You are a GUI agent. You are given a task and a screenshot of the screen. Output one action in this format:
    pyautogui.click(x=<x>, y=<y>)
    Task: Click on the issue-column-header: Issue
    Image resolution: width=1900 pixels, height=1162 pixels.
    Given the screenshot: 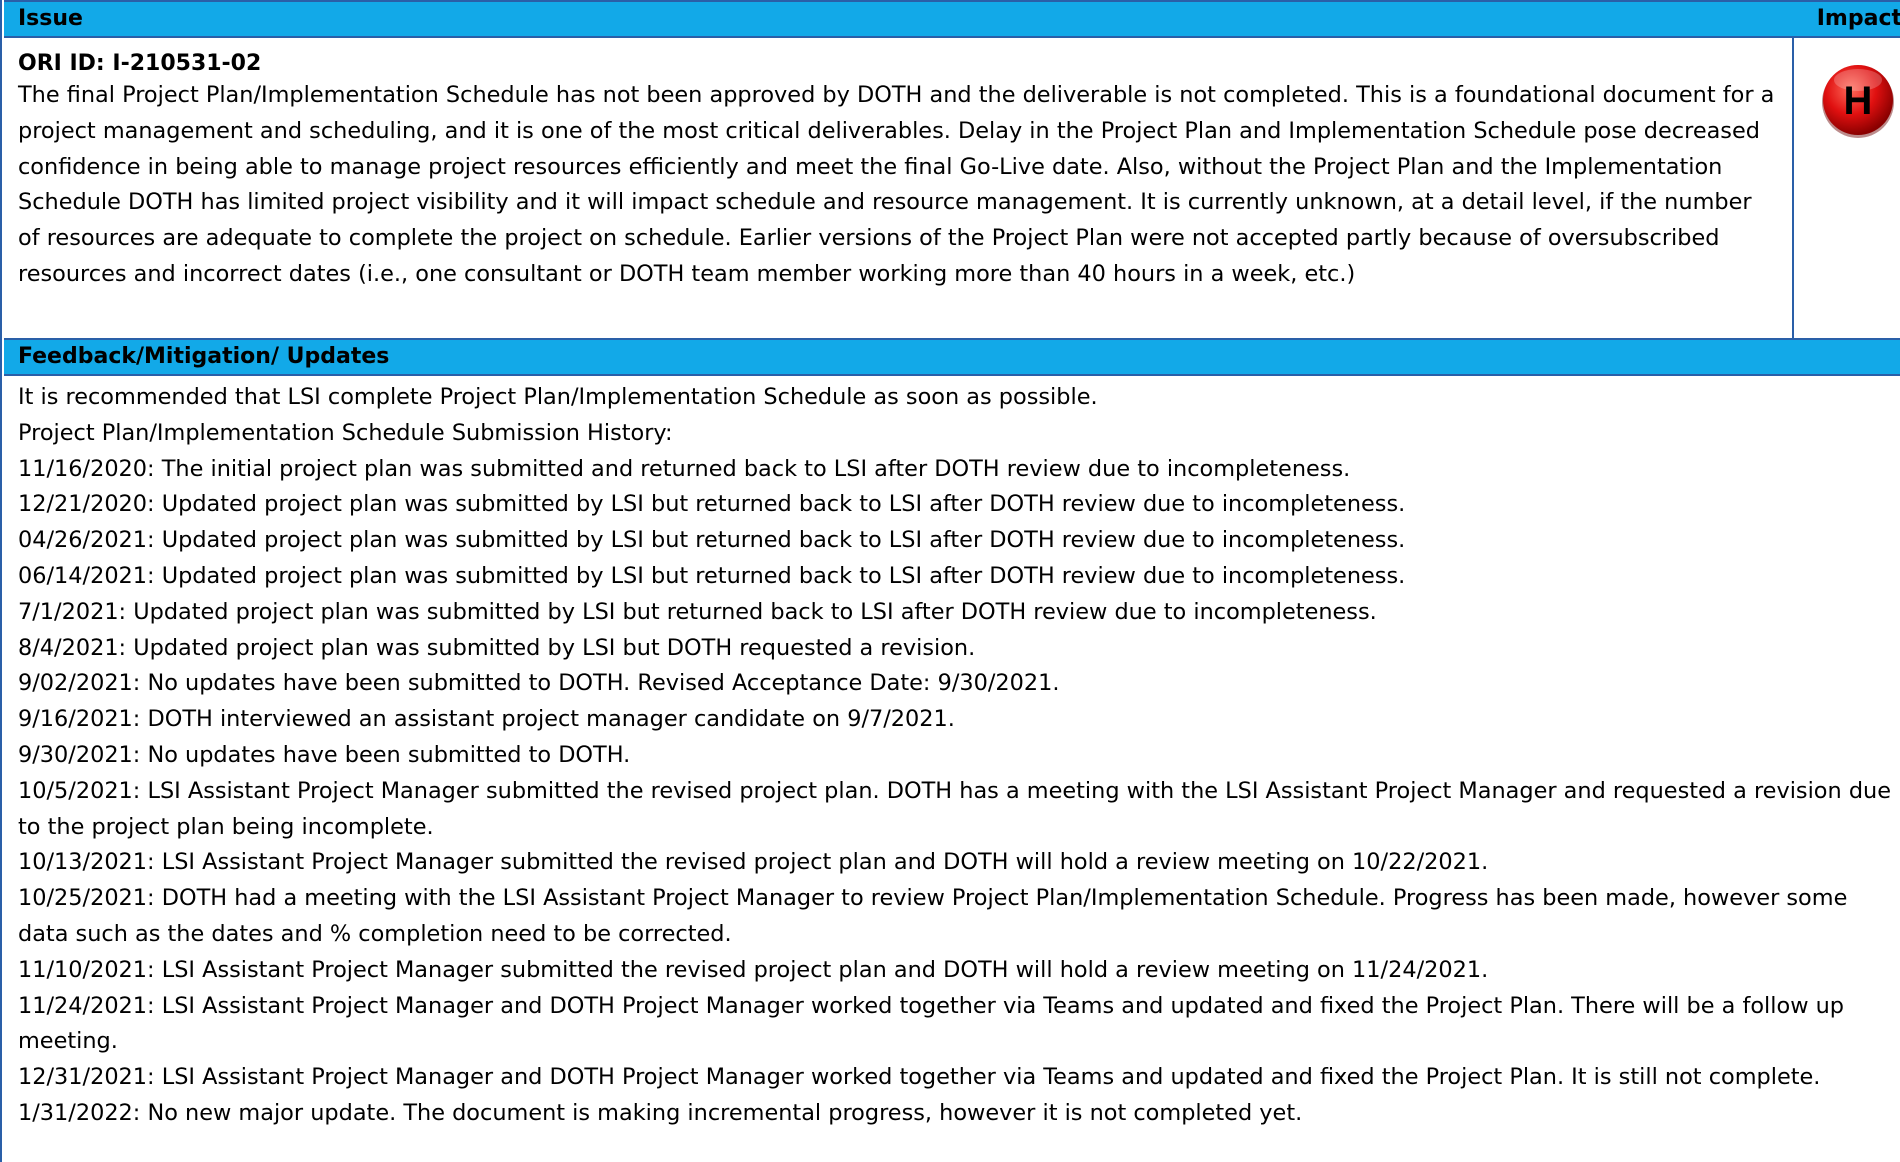 What is the action you would take?
    pyautogui.click(x=50, y=18)
    